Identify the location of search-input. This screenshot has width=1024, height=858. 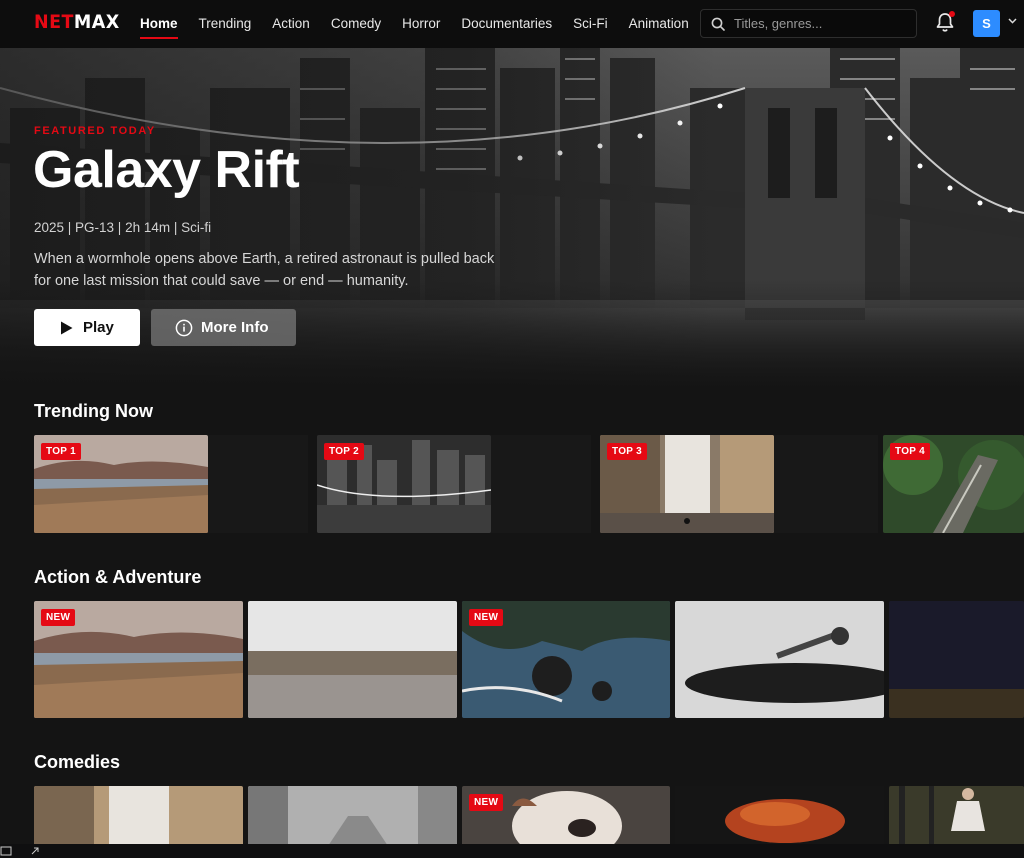
(819, 23).